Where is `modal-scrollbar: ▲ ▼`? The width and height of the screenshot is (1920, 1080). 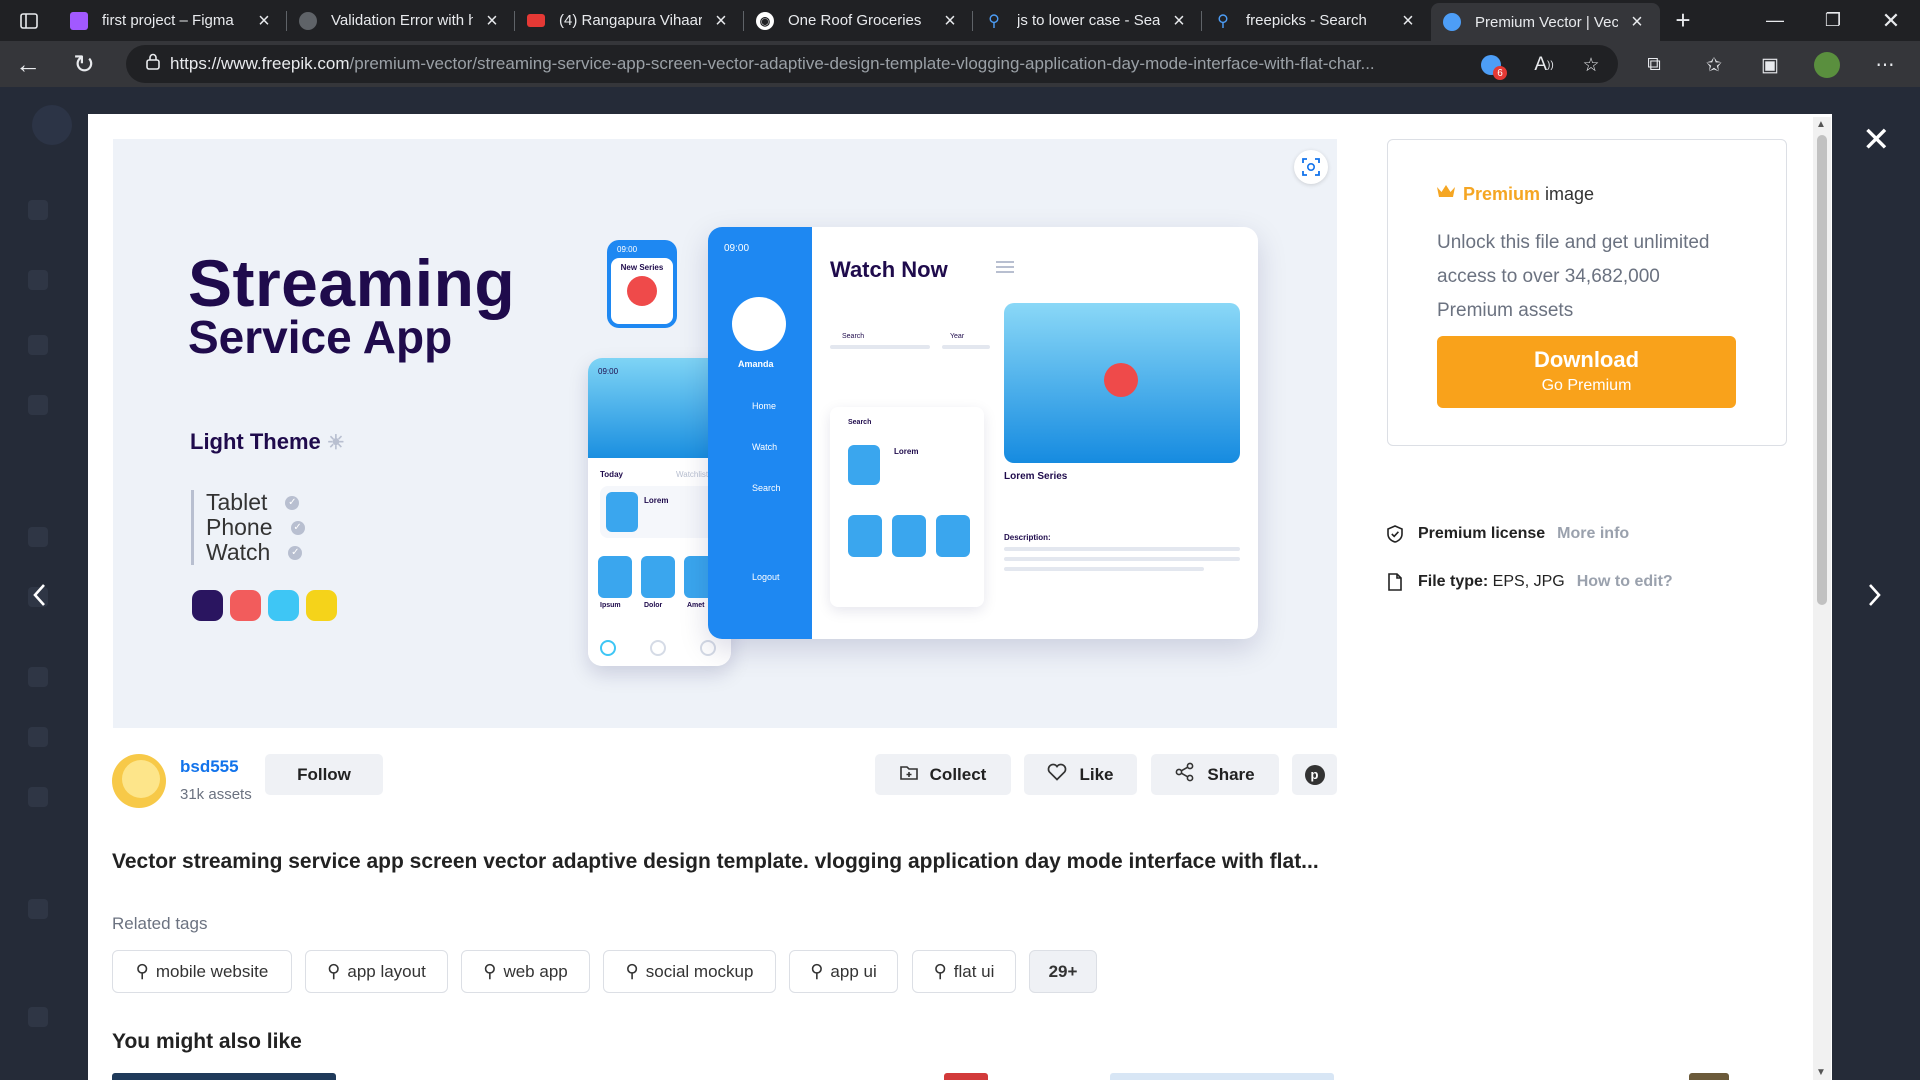
modal-scrollbar: ▲ ▼ is located at coordinates (1822, 598).